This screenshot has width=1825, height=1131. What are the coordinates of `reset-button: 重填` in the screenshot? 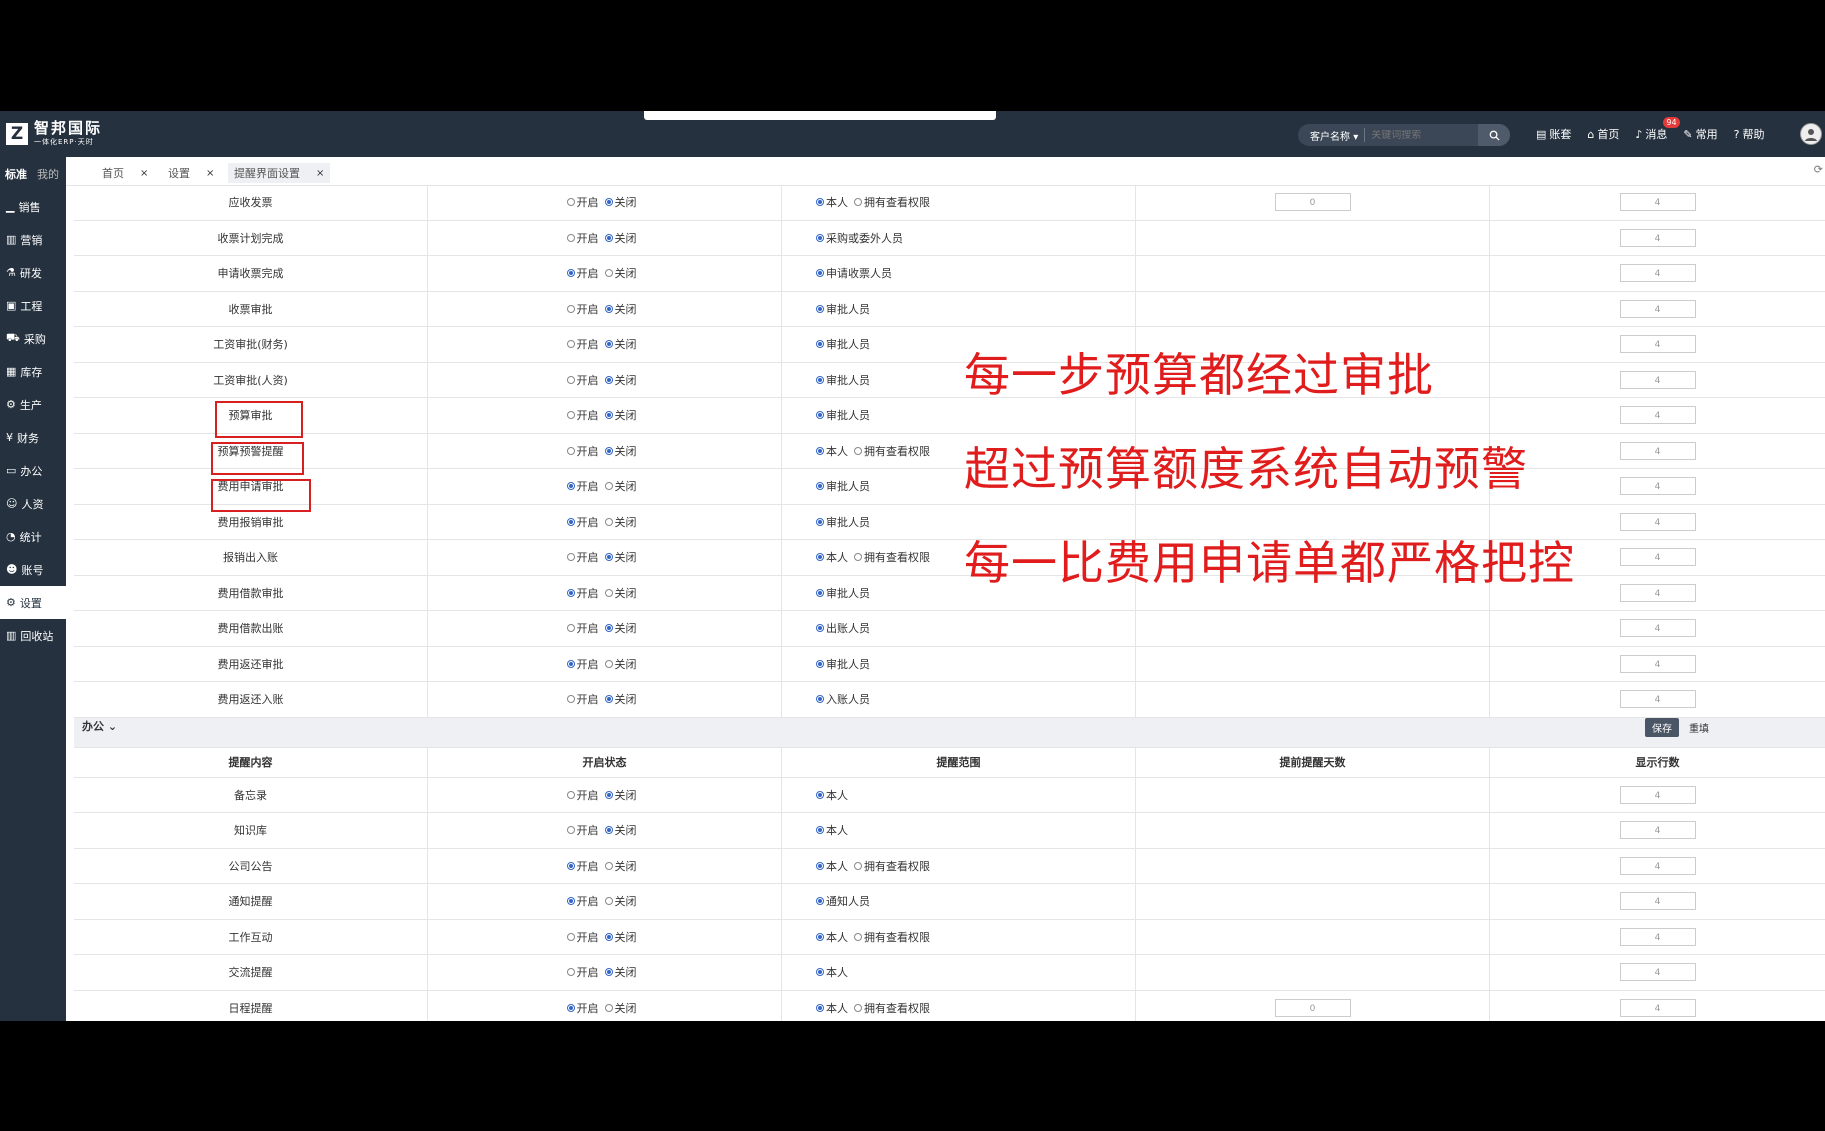 It's located at (1699, 727).